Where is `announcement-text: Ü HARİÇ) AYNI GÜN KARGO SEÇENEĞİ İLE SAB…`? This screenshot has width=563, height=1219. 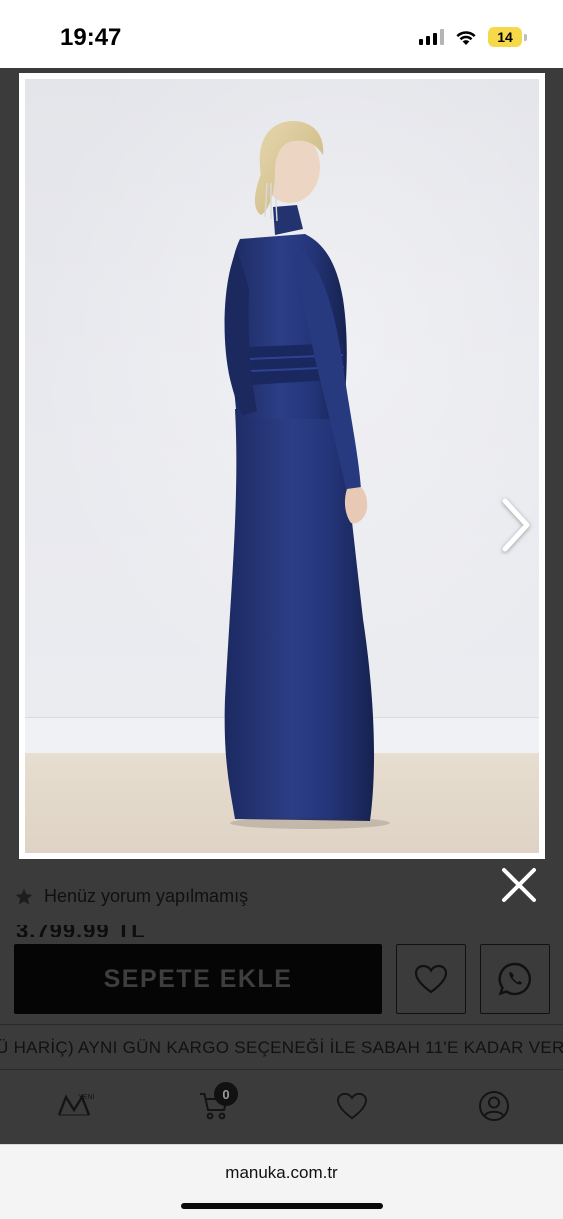 announcement-text: Ü HARİÇ) AYNI GÜN KARGO SEÇENEĞİ İLE SAB… is located at coordinates (281, 1047).